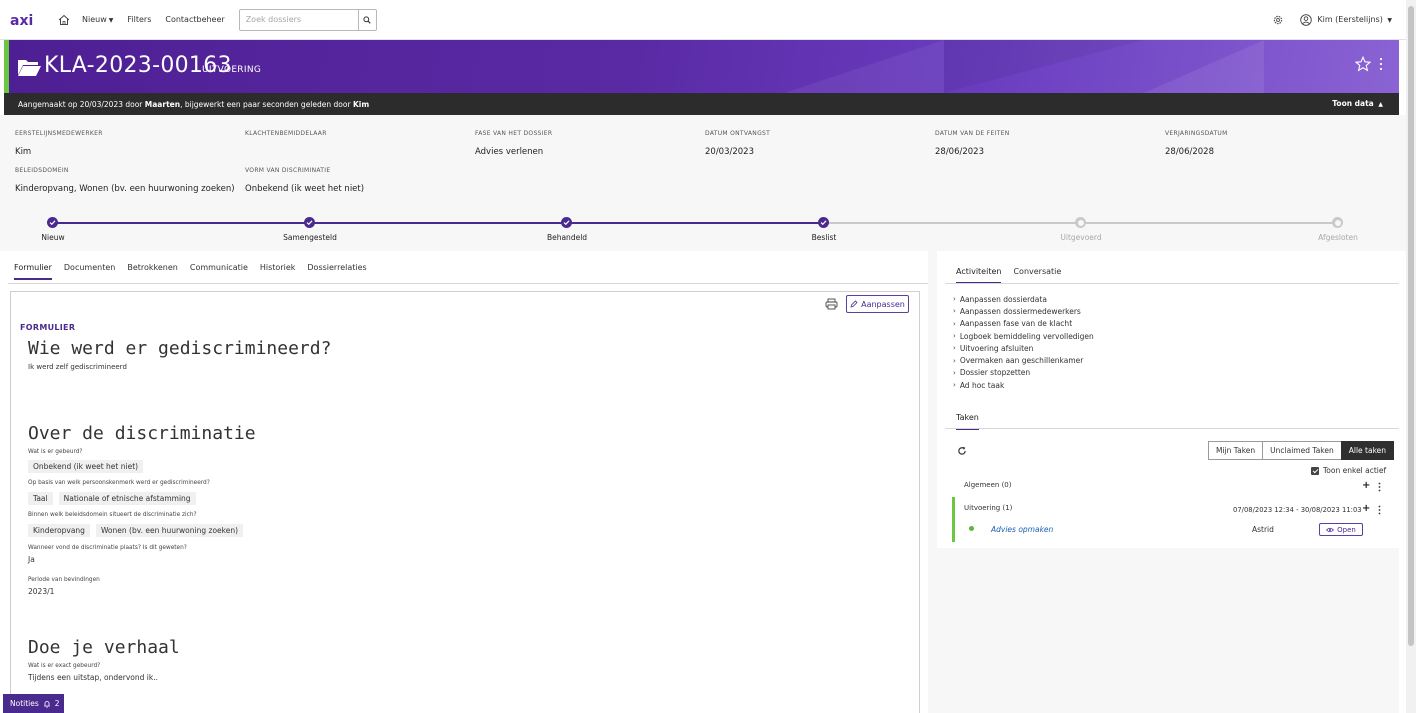 The image size is (1416, 713). I want to click on step-behandeld, so click(566, 222).